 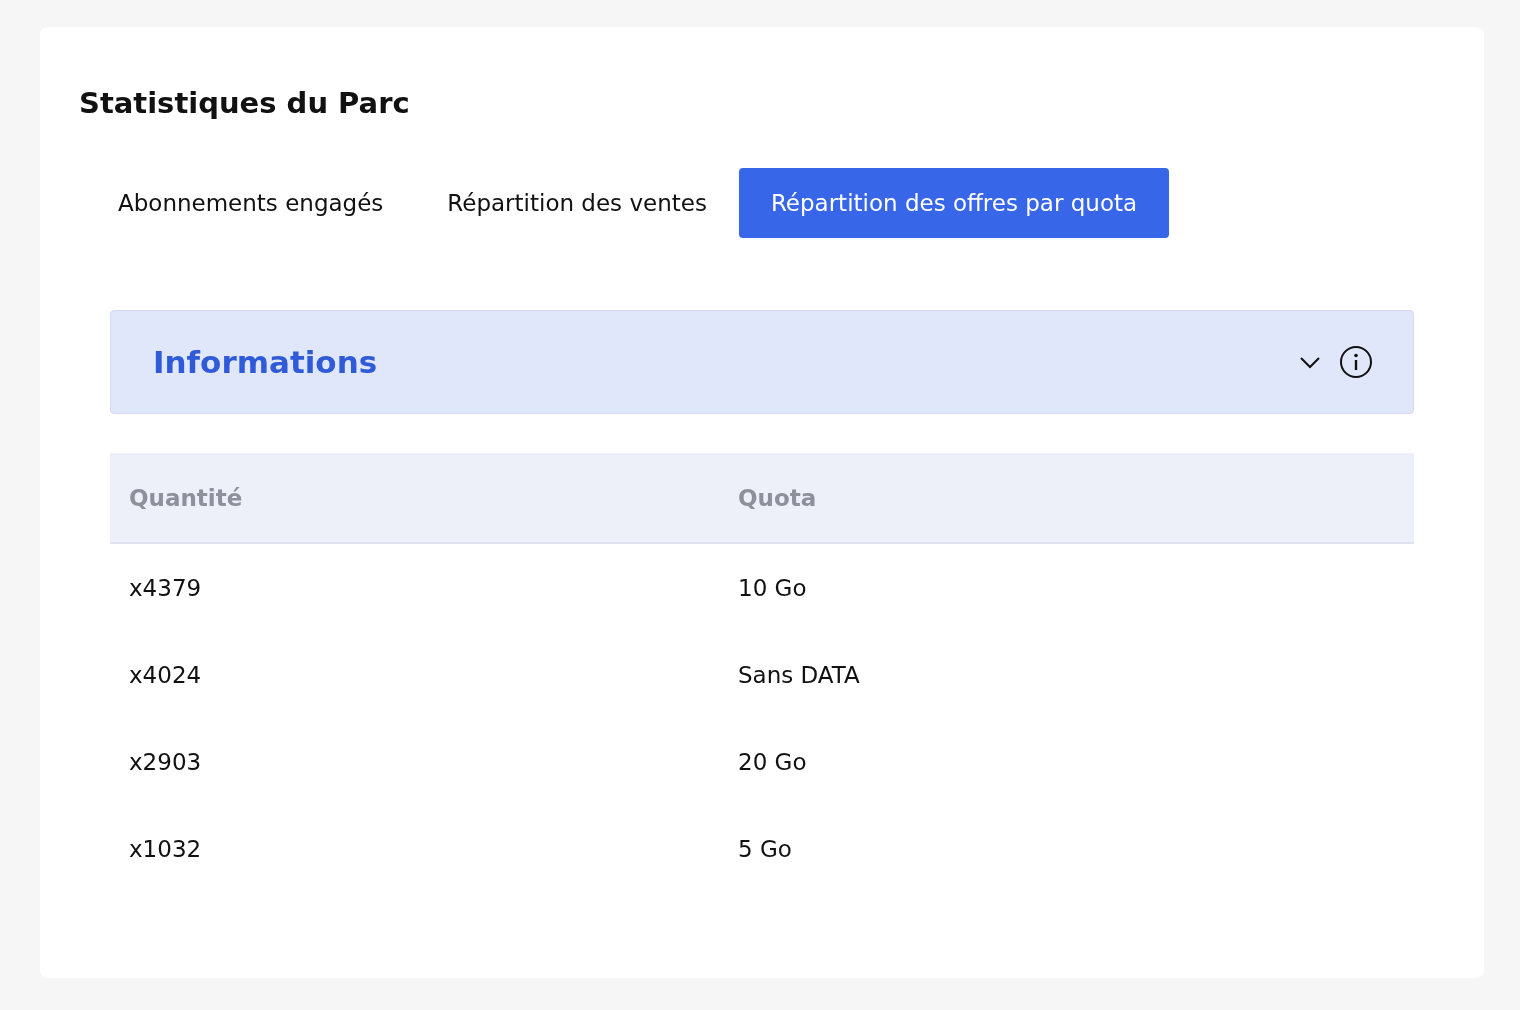 What do you see at coordinates (777, 497) in the screenshot?
I see `column-header: Quota` at bounding box center [777, 497].